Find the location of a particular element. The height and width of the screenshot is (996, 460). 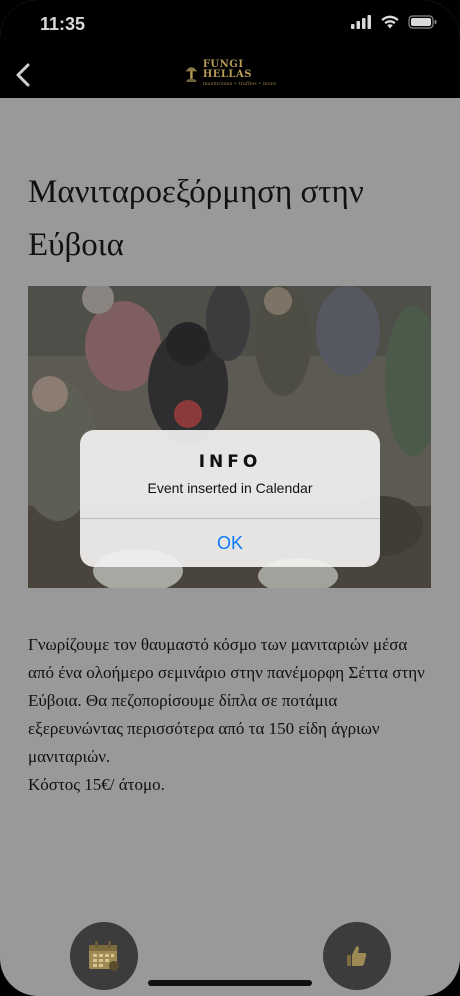

logo-text: FUNGI HELLAS mushrooms • truffles • more is located at coordinates (241, 72).